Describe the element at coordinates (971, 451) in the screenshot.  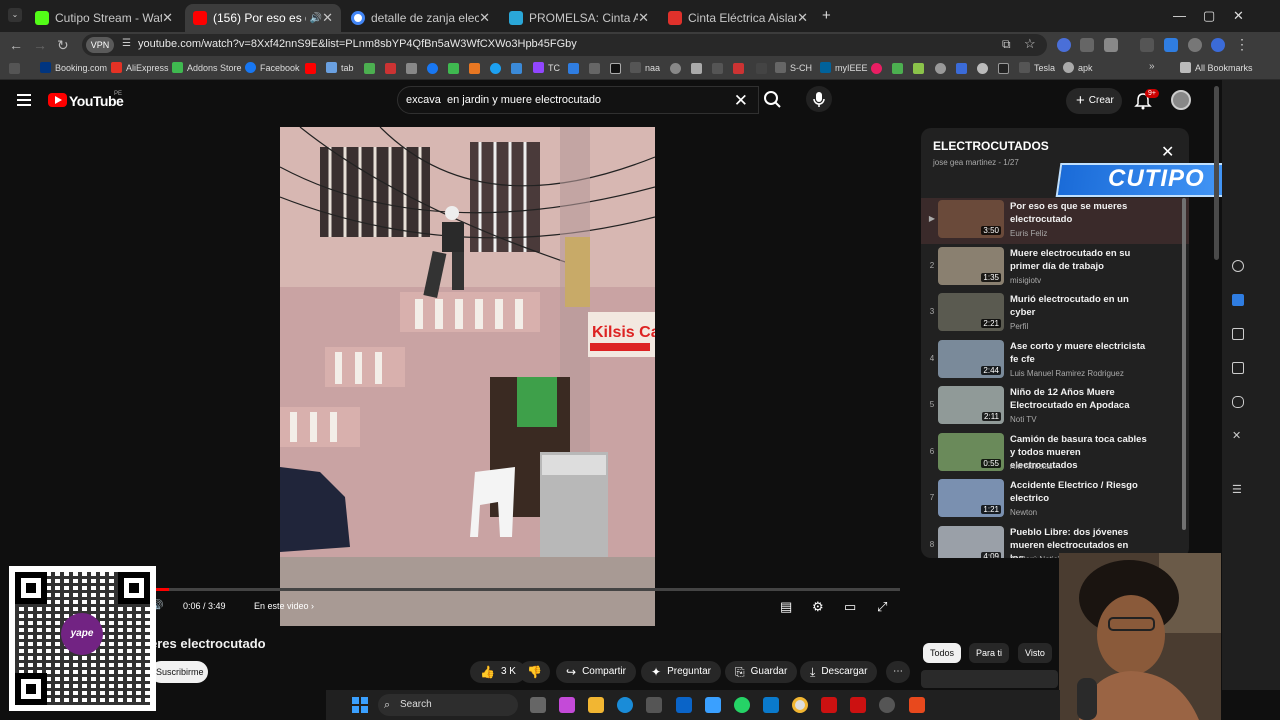
I see `video-thumbnail: 0:55` at that location.